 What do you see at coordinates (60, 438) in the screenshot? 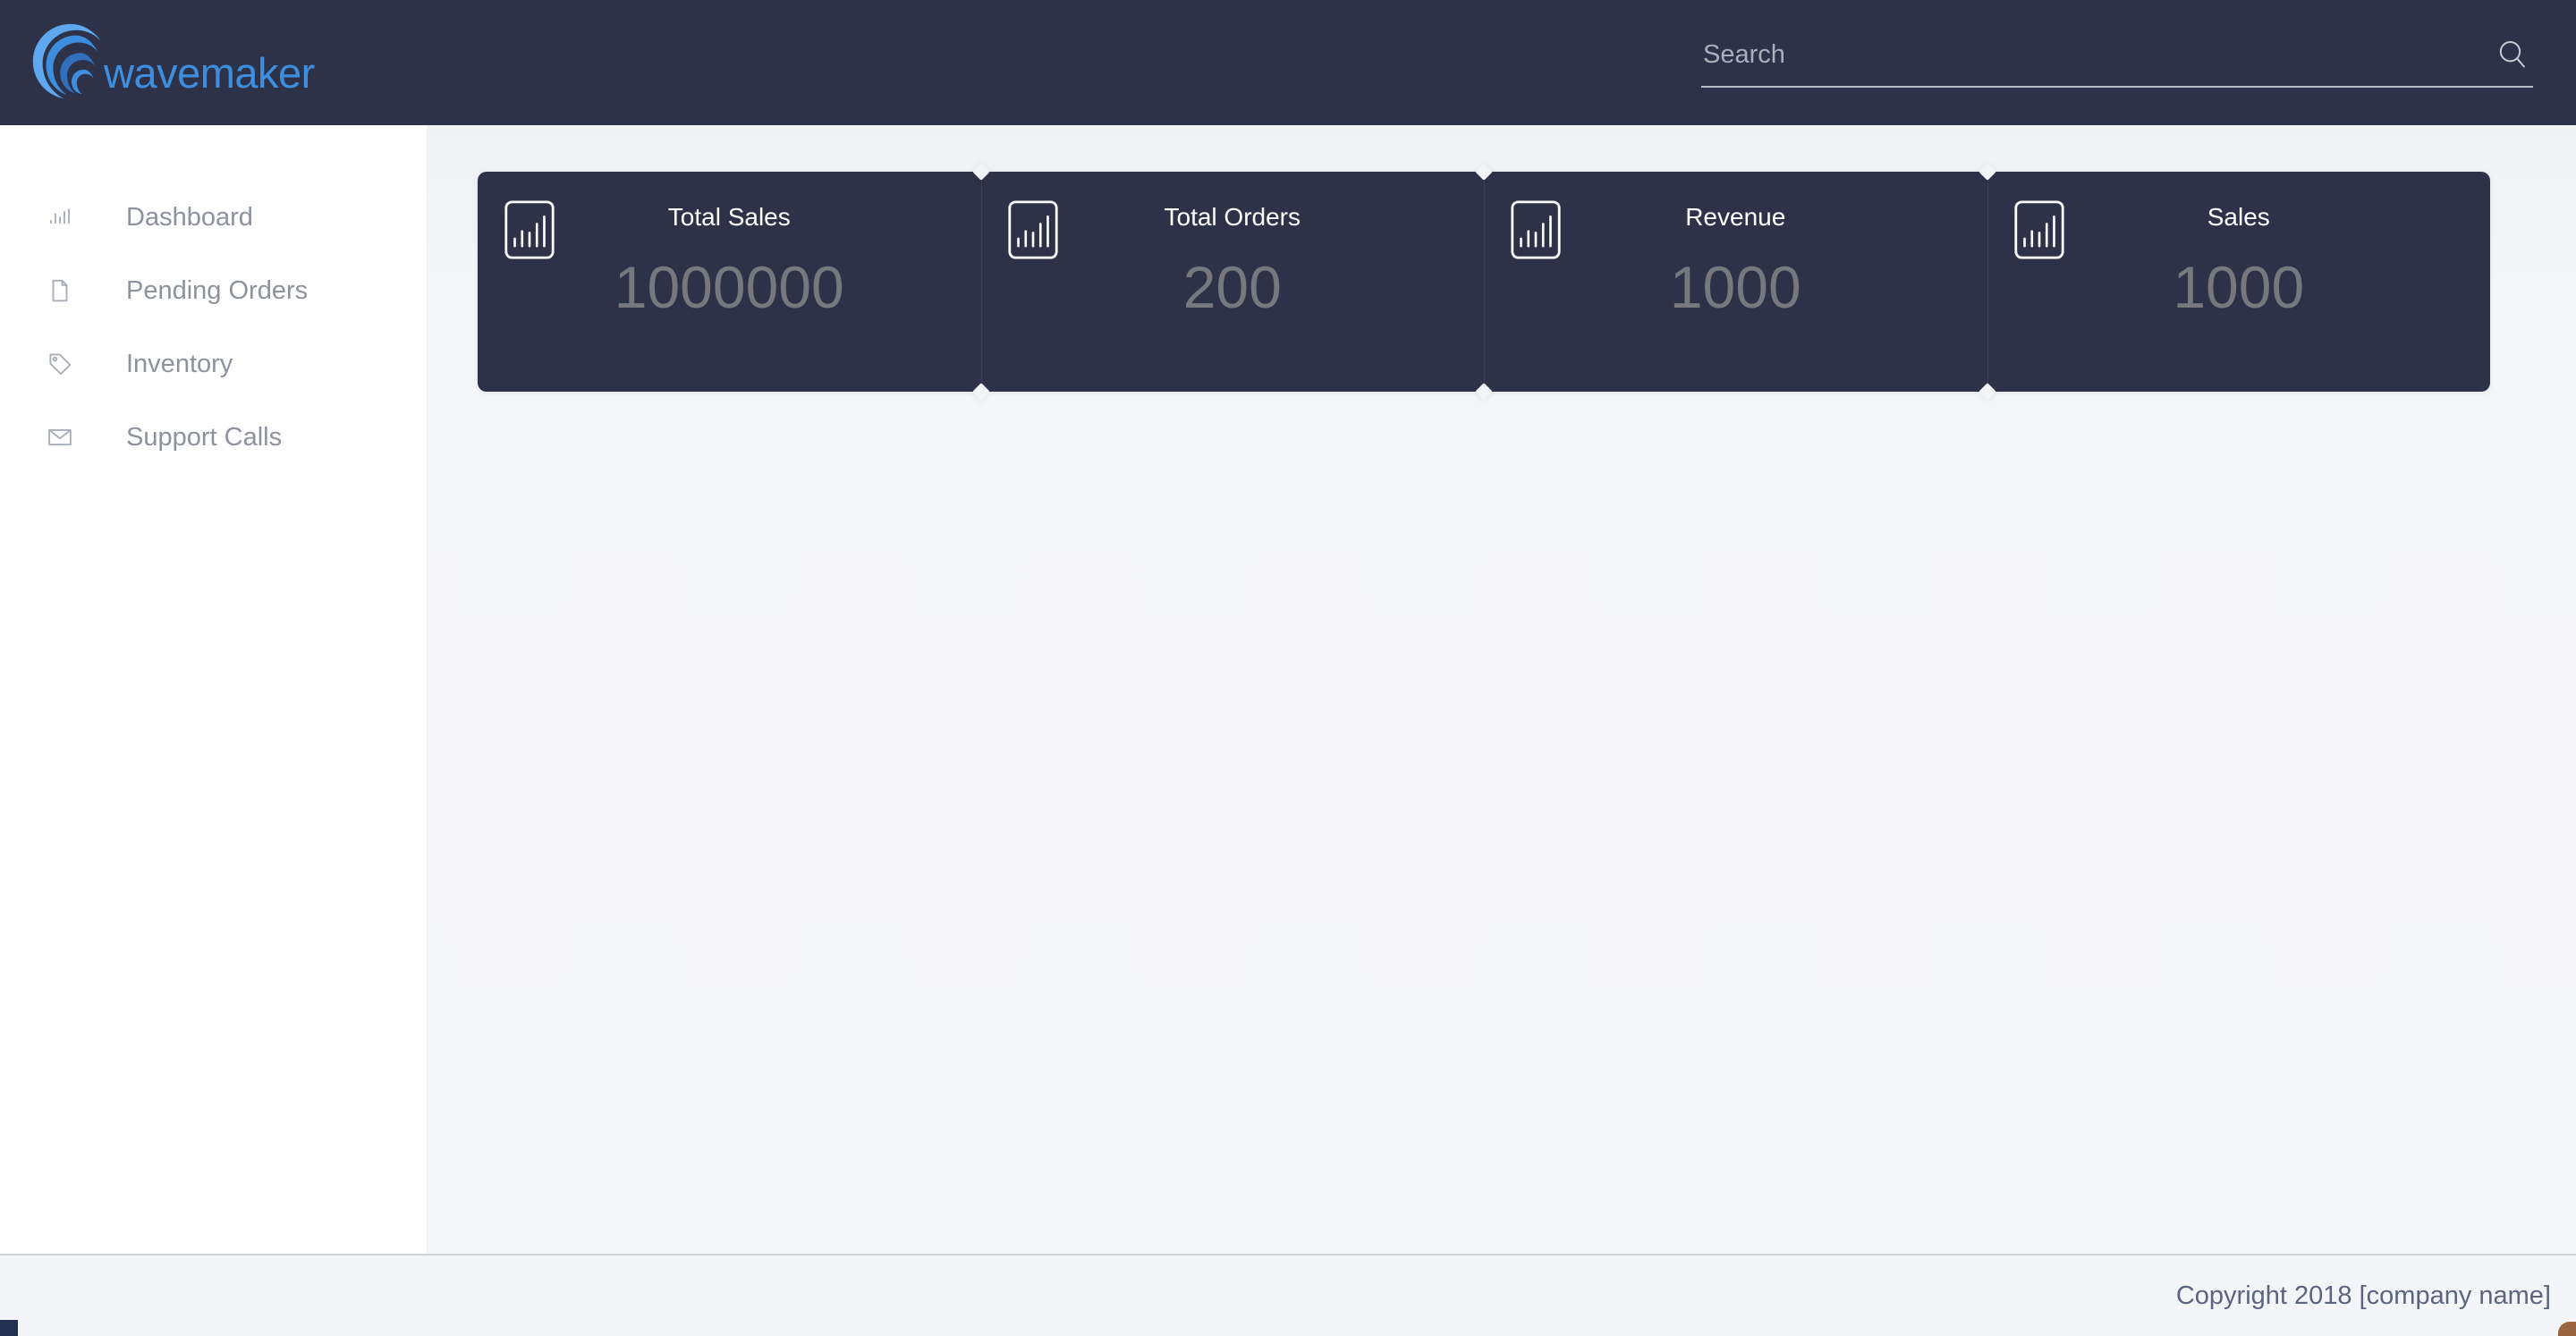
I see `envelope-icon` at bounding box center [60, 438].